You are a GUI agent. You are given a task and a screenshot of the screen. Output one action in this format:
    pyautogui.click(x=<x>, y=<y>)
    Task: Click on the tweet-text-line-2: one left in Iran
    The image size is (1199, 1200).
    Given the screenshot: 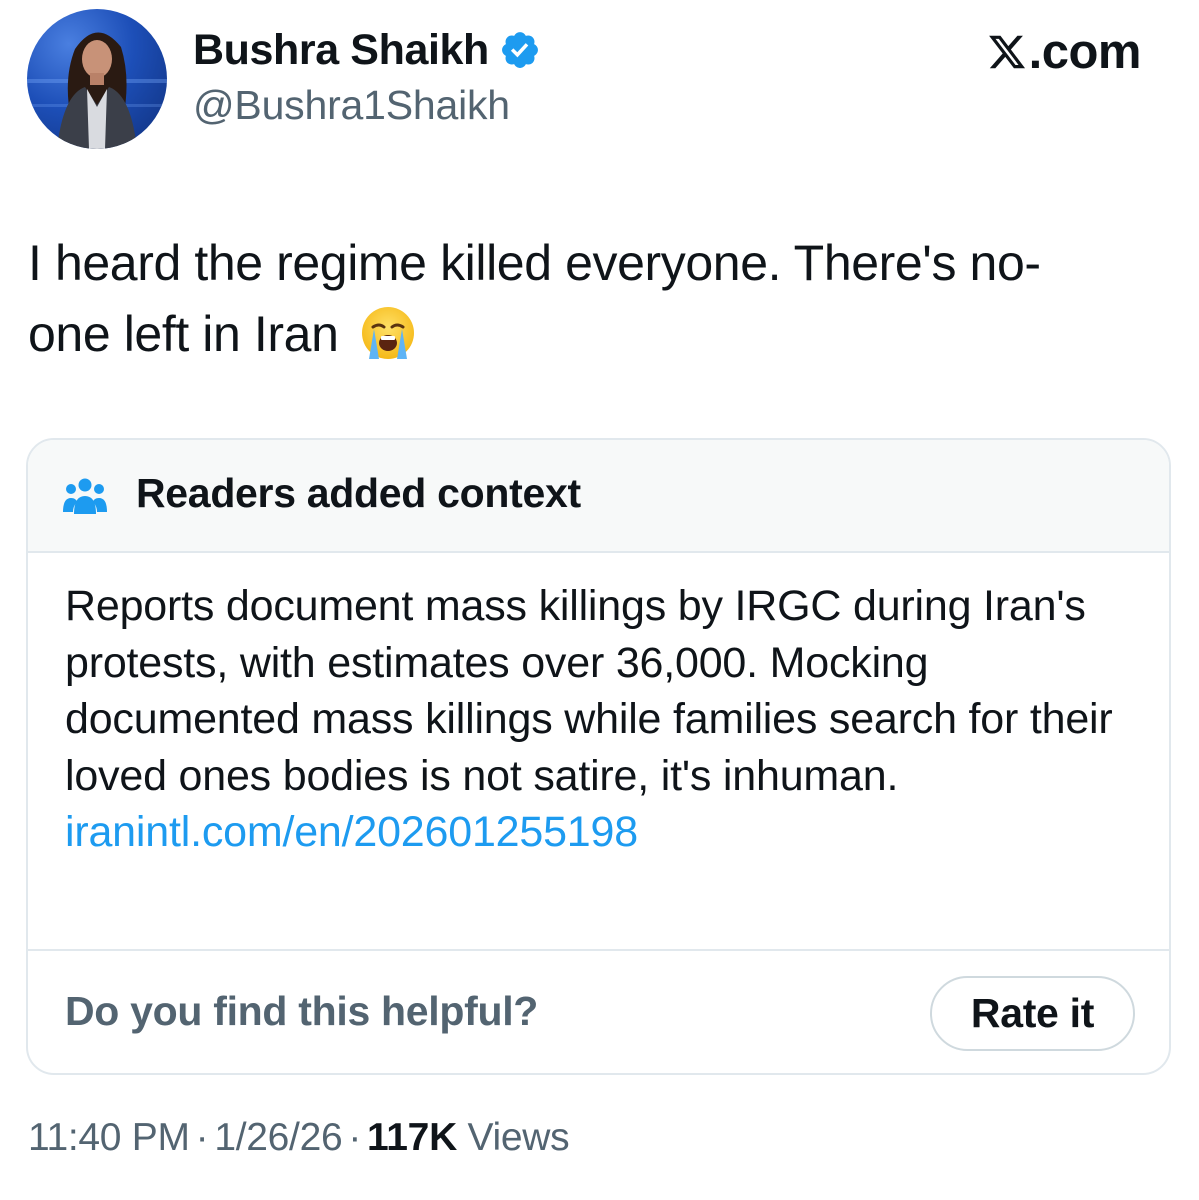 What is the action you would take?
    pyautogui.click(x=593, y=334)
    